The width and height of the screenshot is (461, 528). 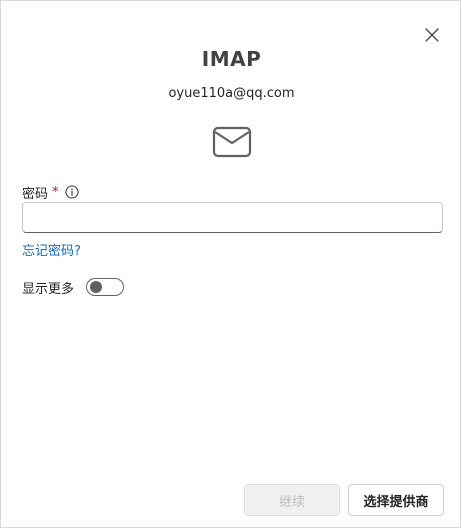 What do you see at coordinates (48, 289) in the screenshot?
I see `show-more-label: 显示更多` at bounding box center [48, 289].